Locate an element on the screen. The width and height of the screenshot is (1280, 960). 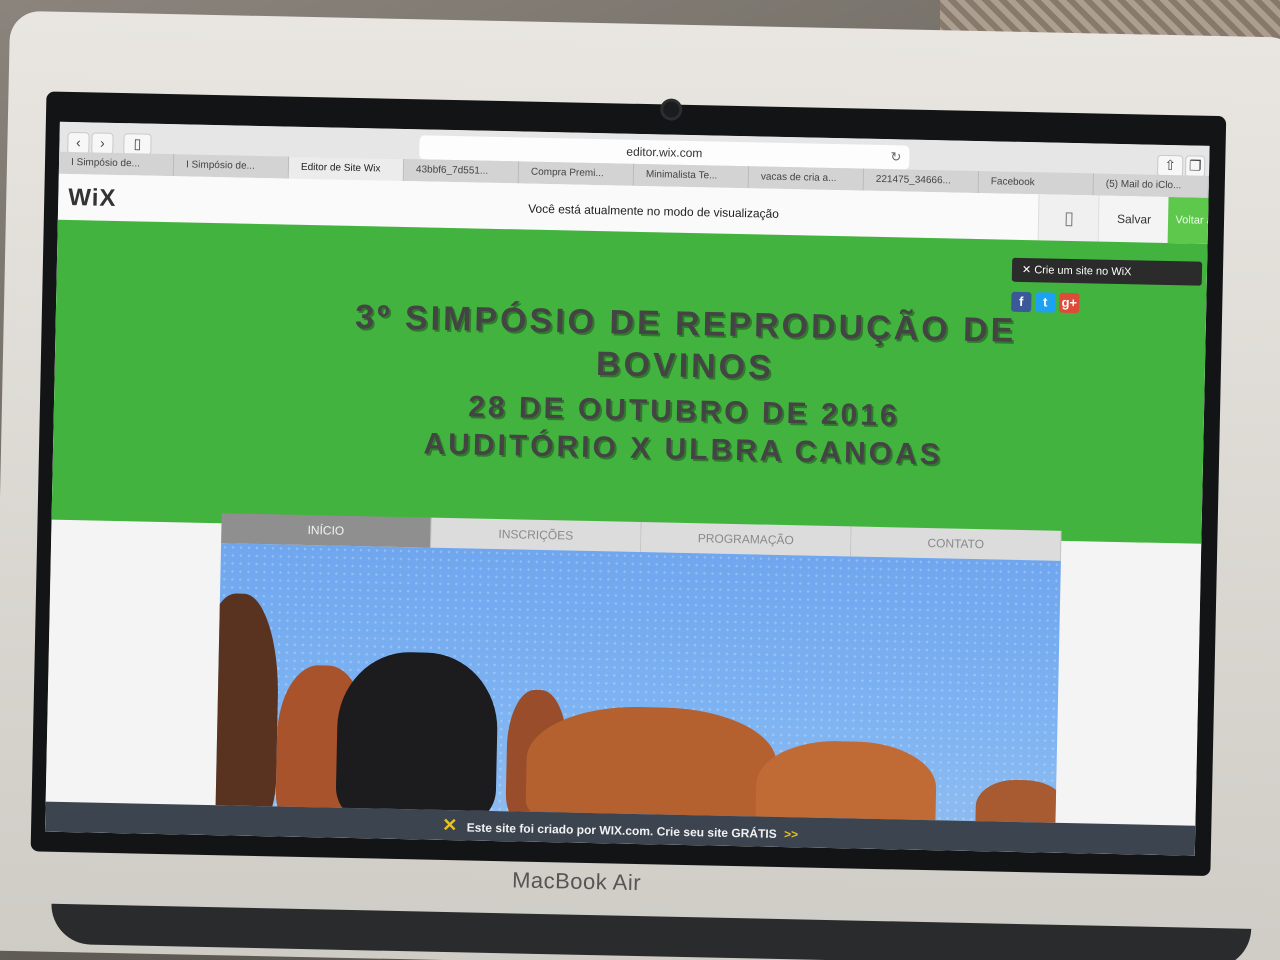
wix-x-logo-icon: ✕ is located at coordinates (450, 825).